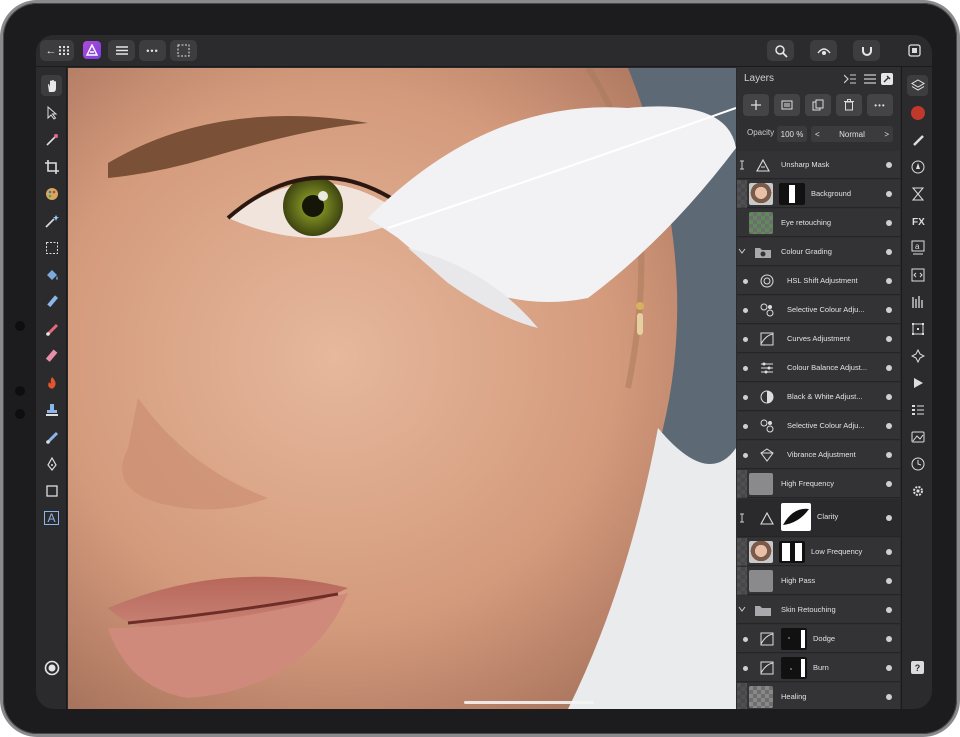 This screenshot has width=960, height=737. I want to click on macro-play-icon, so click(917, 382).